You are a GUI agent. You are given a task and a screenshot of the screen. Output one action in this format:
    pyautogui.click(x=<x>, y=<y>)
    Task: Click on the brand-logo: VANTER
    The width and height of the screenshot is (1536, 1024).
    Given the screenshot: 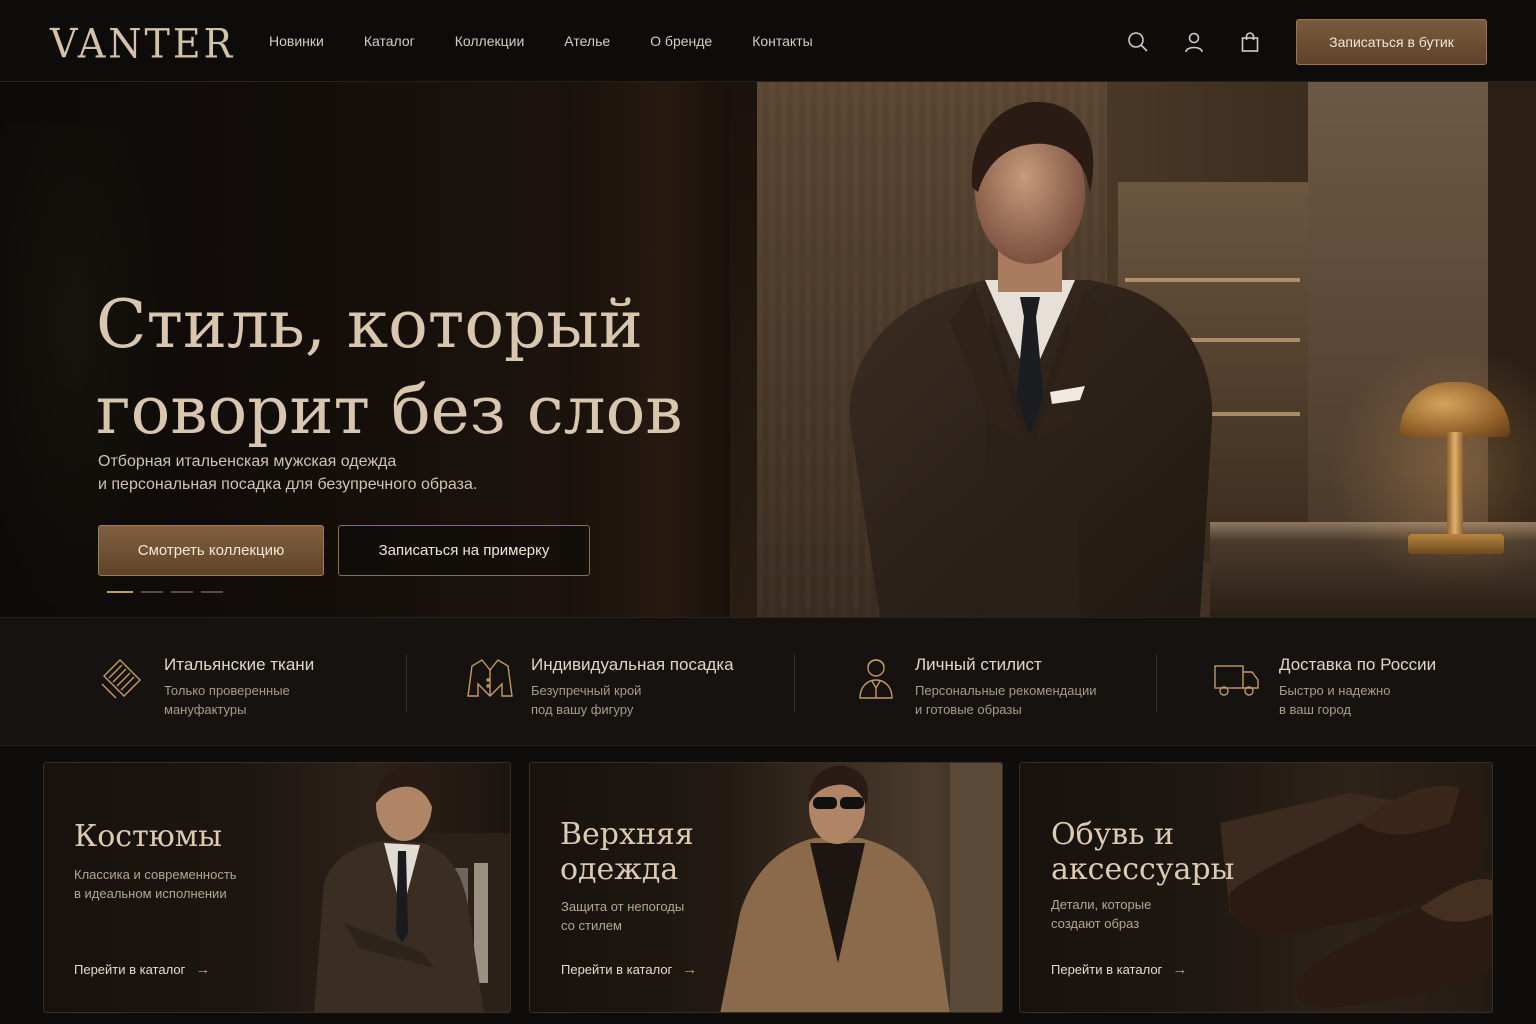 What is the action you would take?
    pyautogui.click(x=142, y=44)
    